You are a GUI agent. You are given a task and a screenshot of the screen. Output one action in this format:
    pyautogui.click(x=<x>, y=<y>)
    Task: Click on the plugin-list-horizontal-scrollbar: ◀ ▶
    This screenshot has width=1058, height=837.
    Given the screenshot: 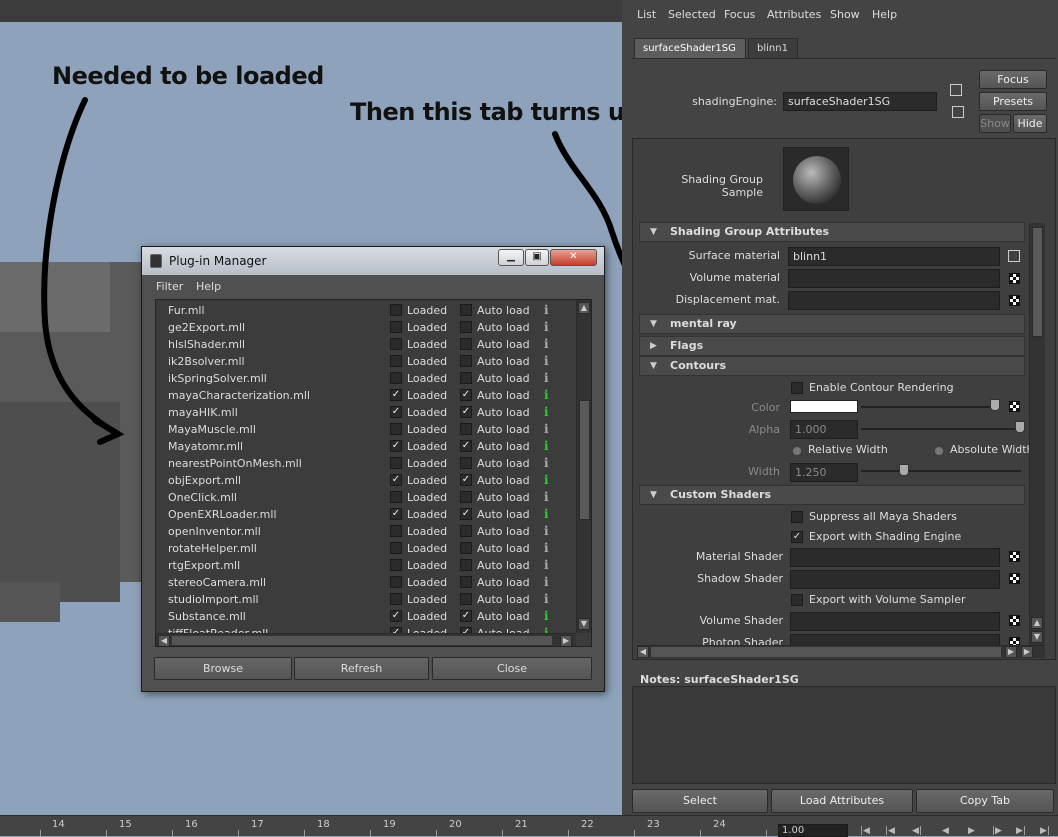 What is the action you would take?
    pyautogui.click(x=366, y=639)
    